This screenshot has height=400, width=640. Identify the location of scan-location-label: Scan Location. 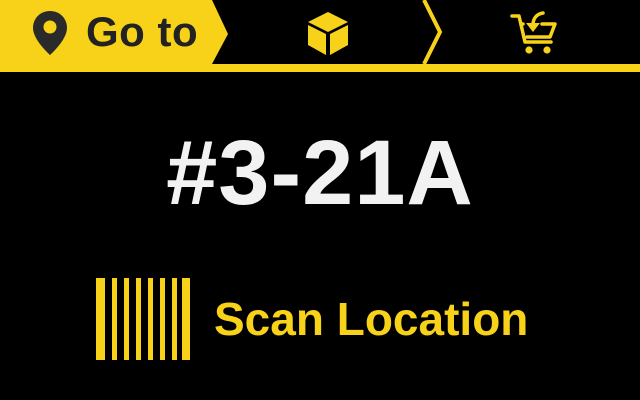
(371, 319).